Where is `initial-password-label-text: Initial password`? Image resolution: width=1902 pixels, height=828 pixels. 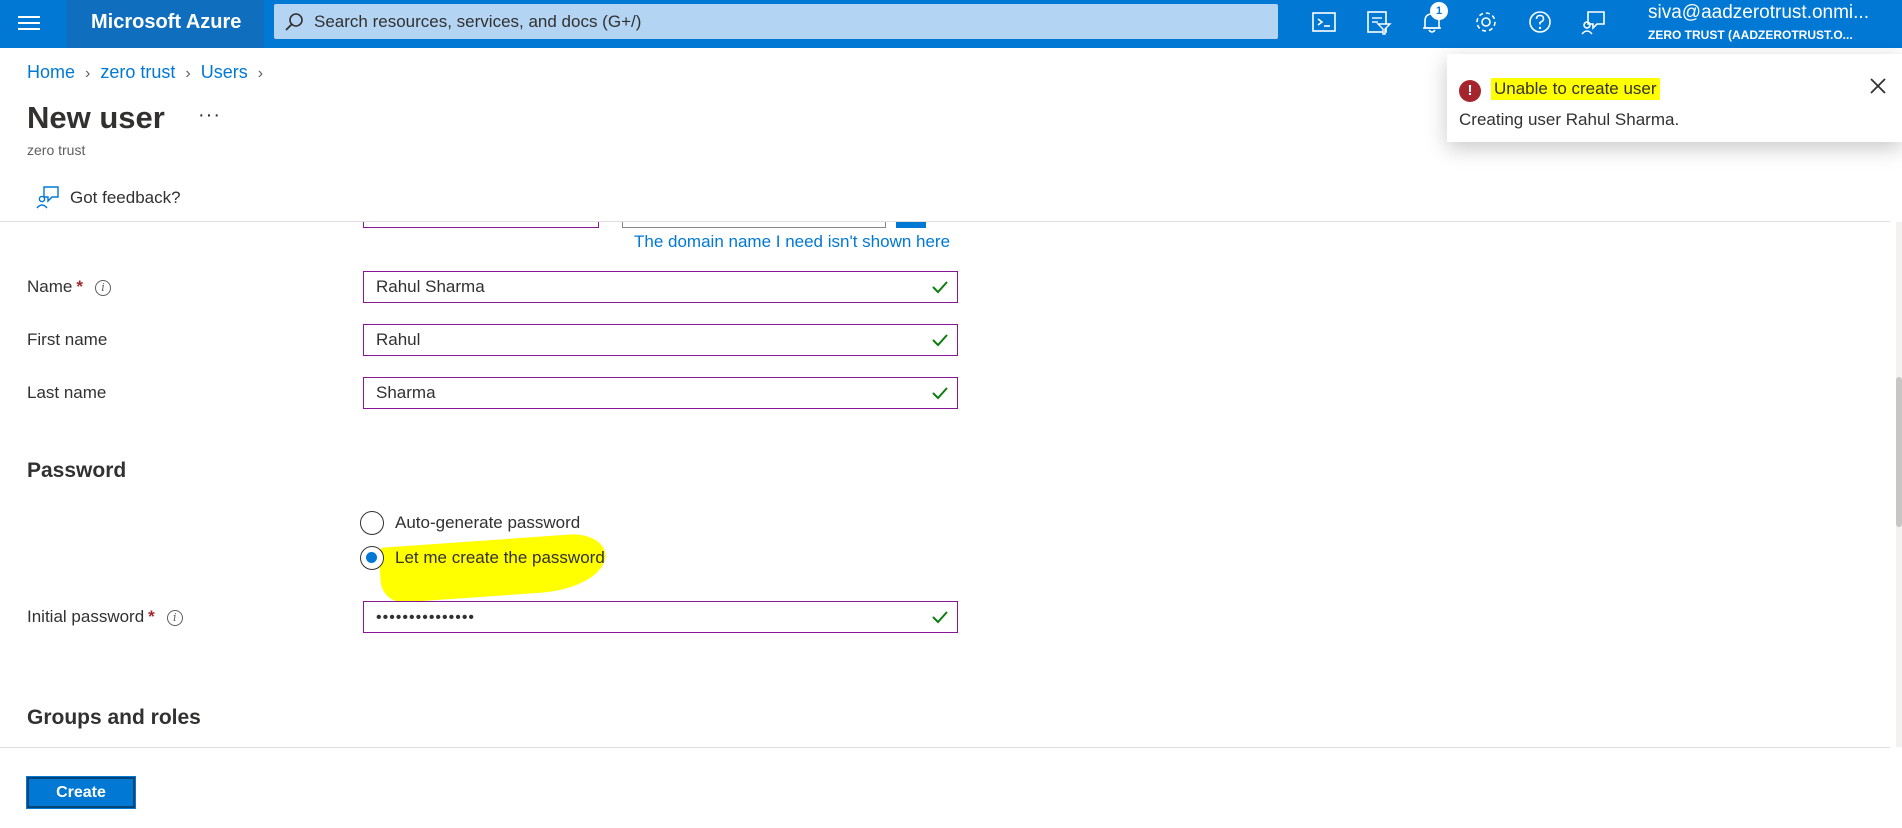 initial-password-label-text: Initial password is located at coordinates (86, 616).